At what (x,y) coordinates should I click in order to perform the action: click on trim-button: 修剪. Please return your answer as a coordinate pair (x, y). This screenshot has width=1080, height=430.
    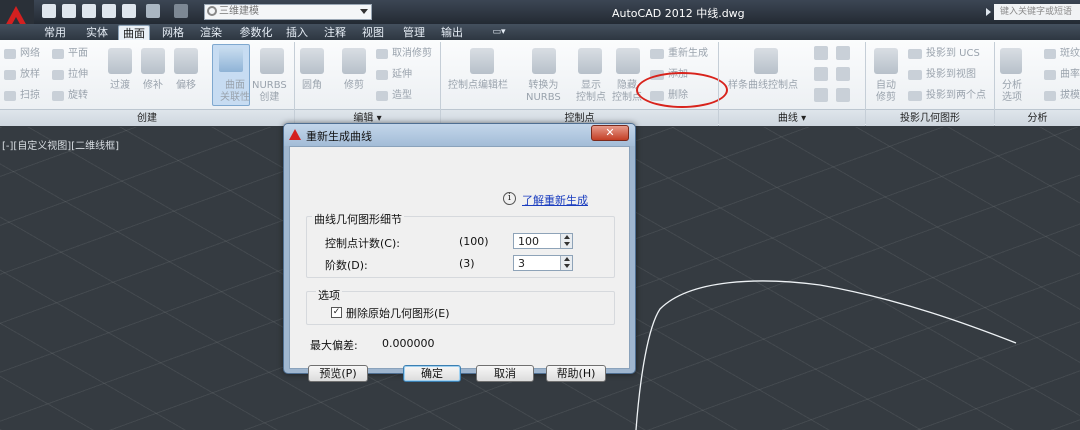
    Looking at the image, I should click on (354, 86).